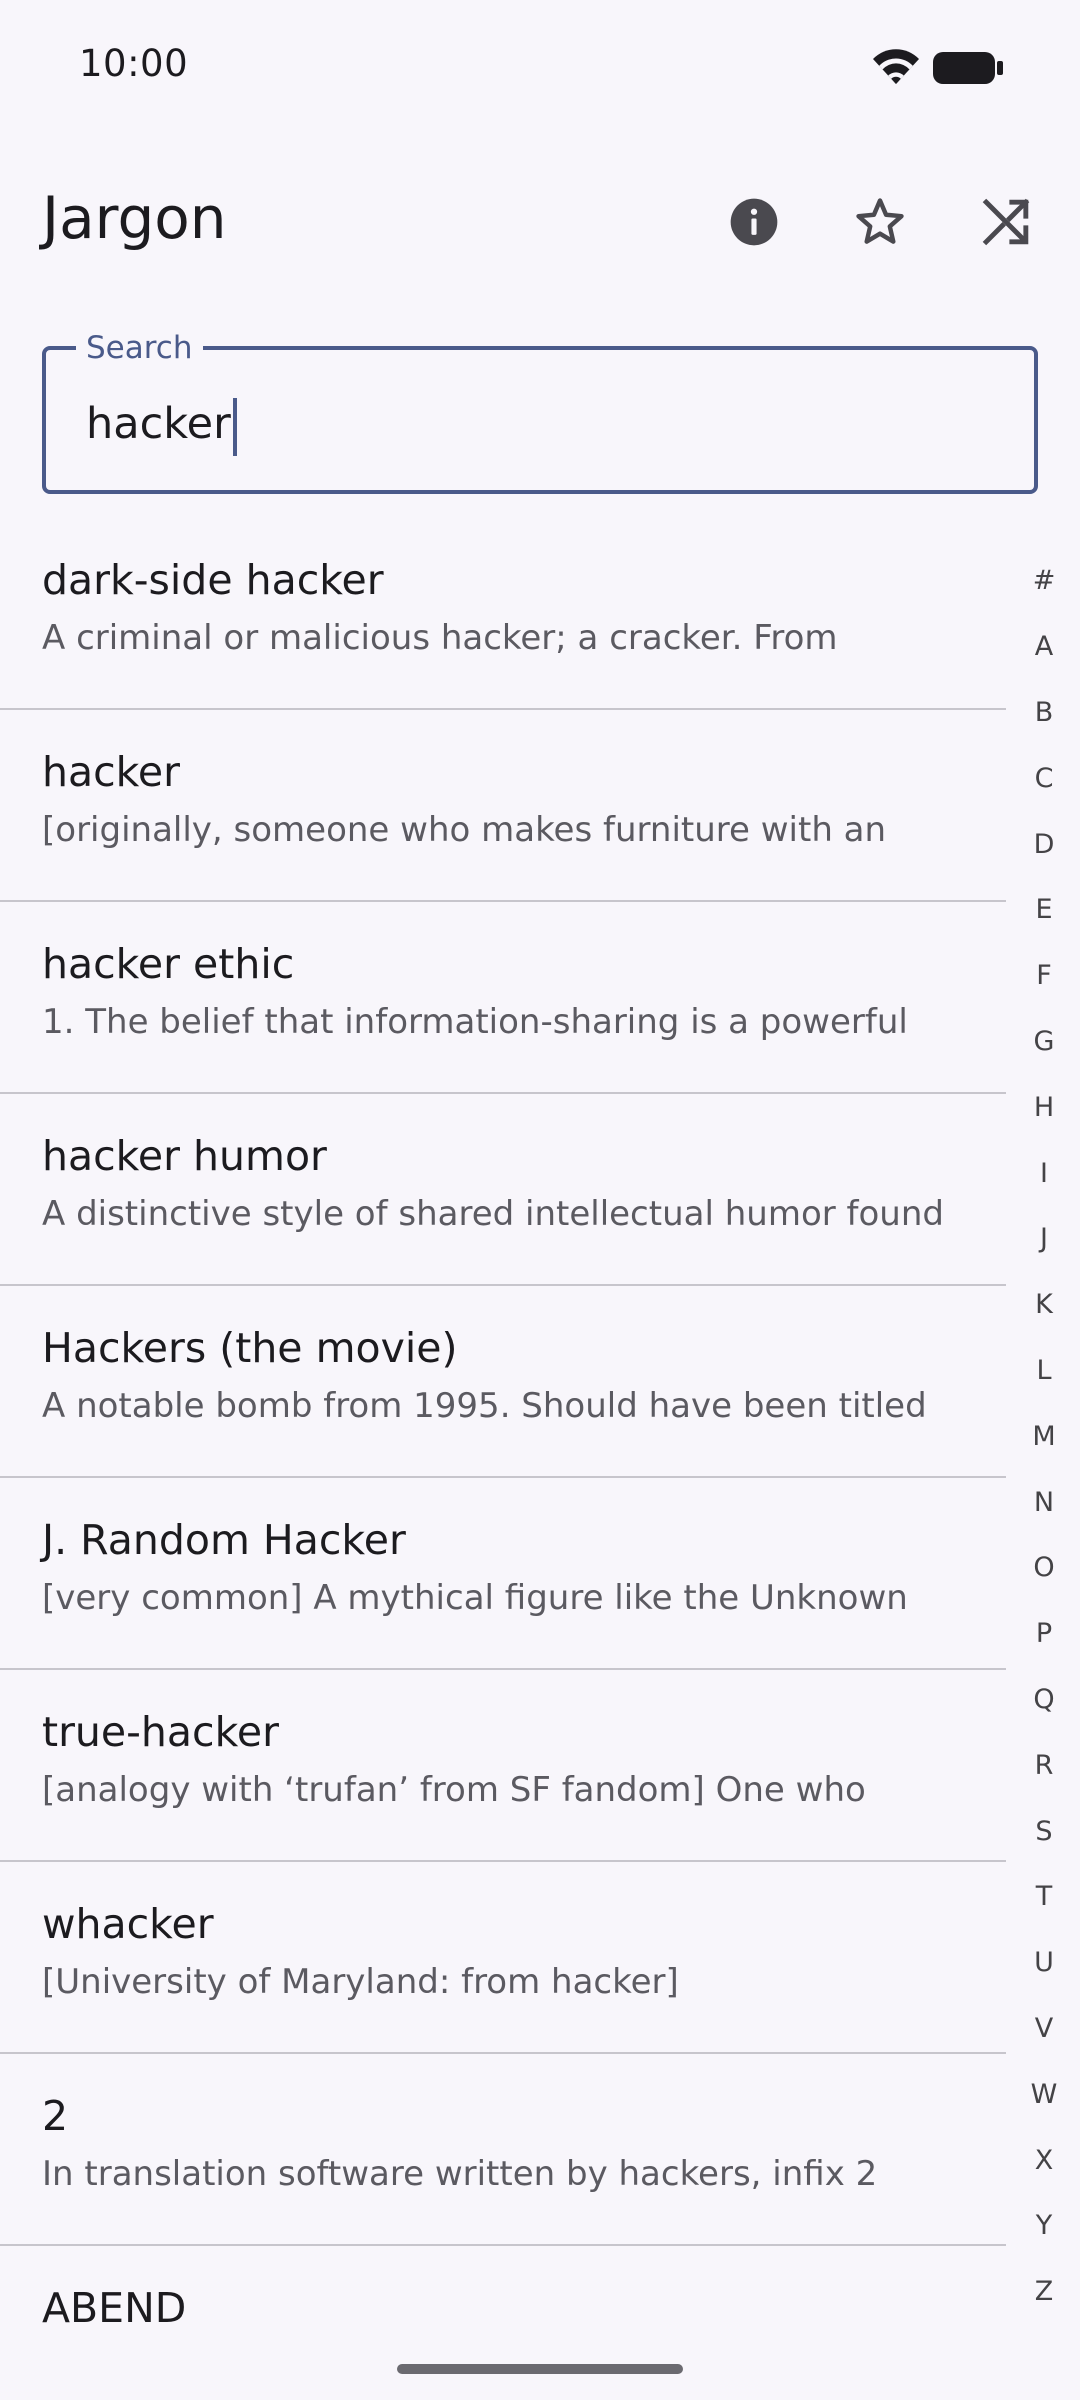 This screenshot has width=1080, height=2400. What do you see at coordinates (134, 218) in the screenshot?
I see `app-title: Jargon` at bounding box center [134, 218].